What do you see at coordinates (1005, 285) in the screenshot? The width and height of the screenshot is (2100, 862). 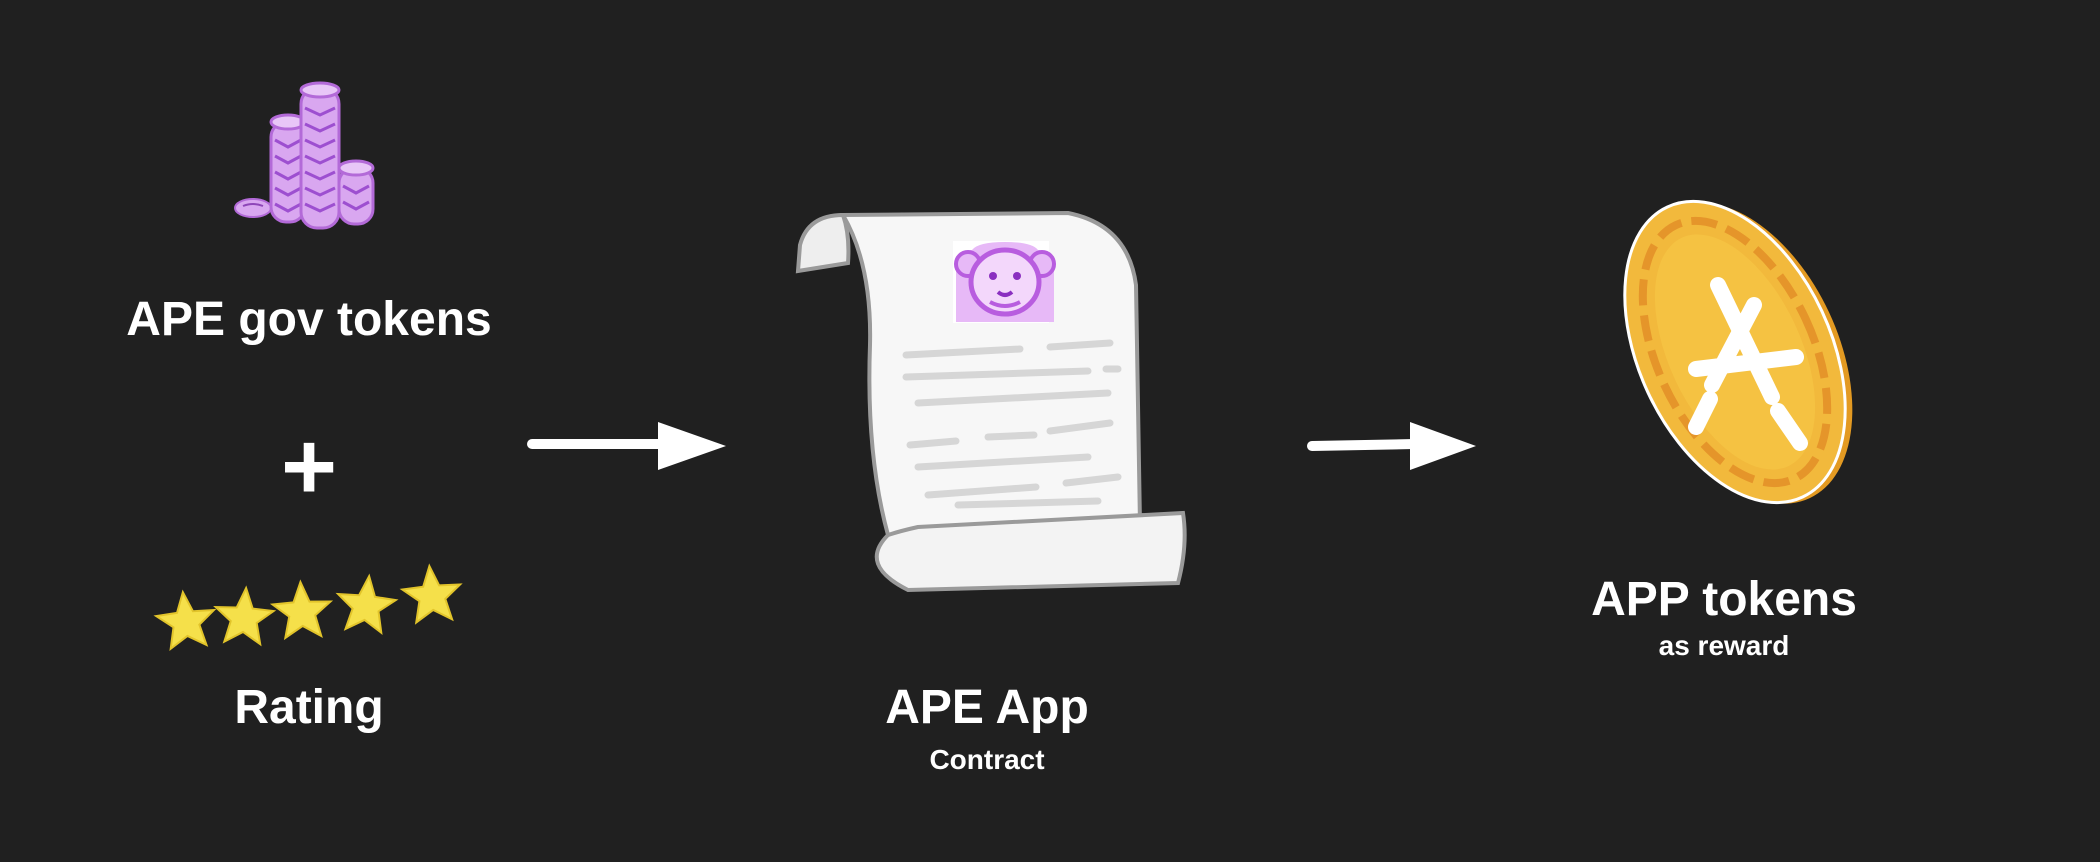 I see `ape-face-icon` at bounding box center [1005, 285].